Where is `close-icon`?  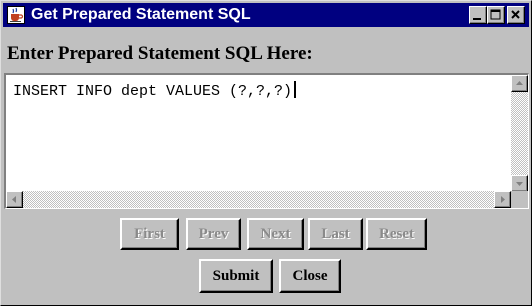 close-icon is located at coordinates (515, 14).